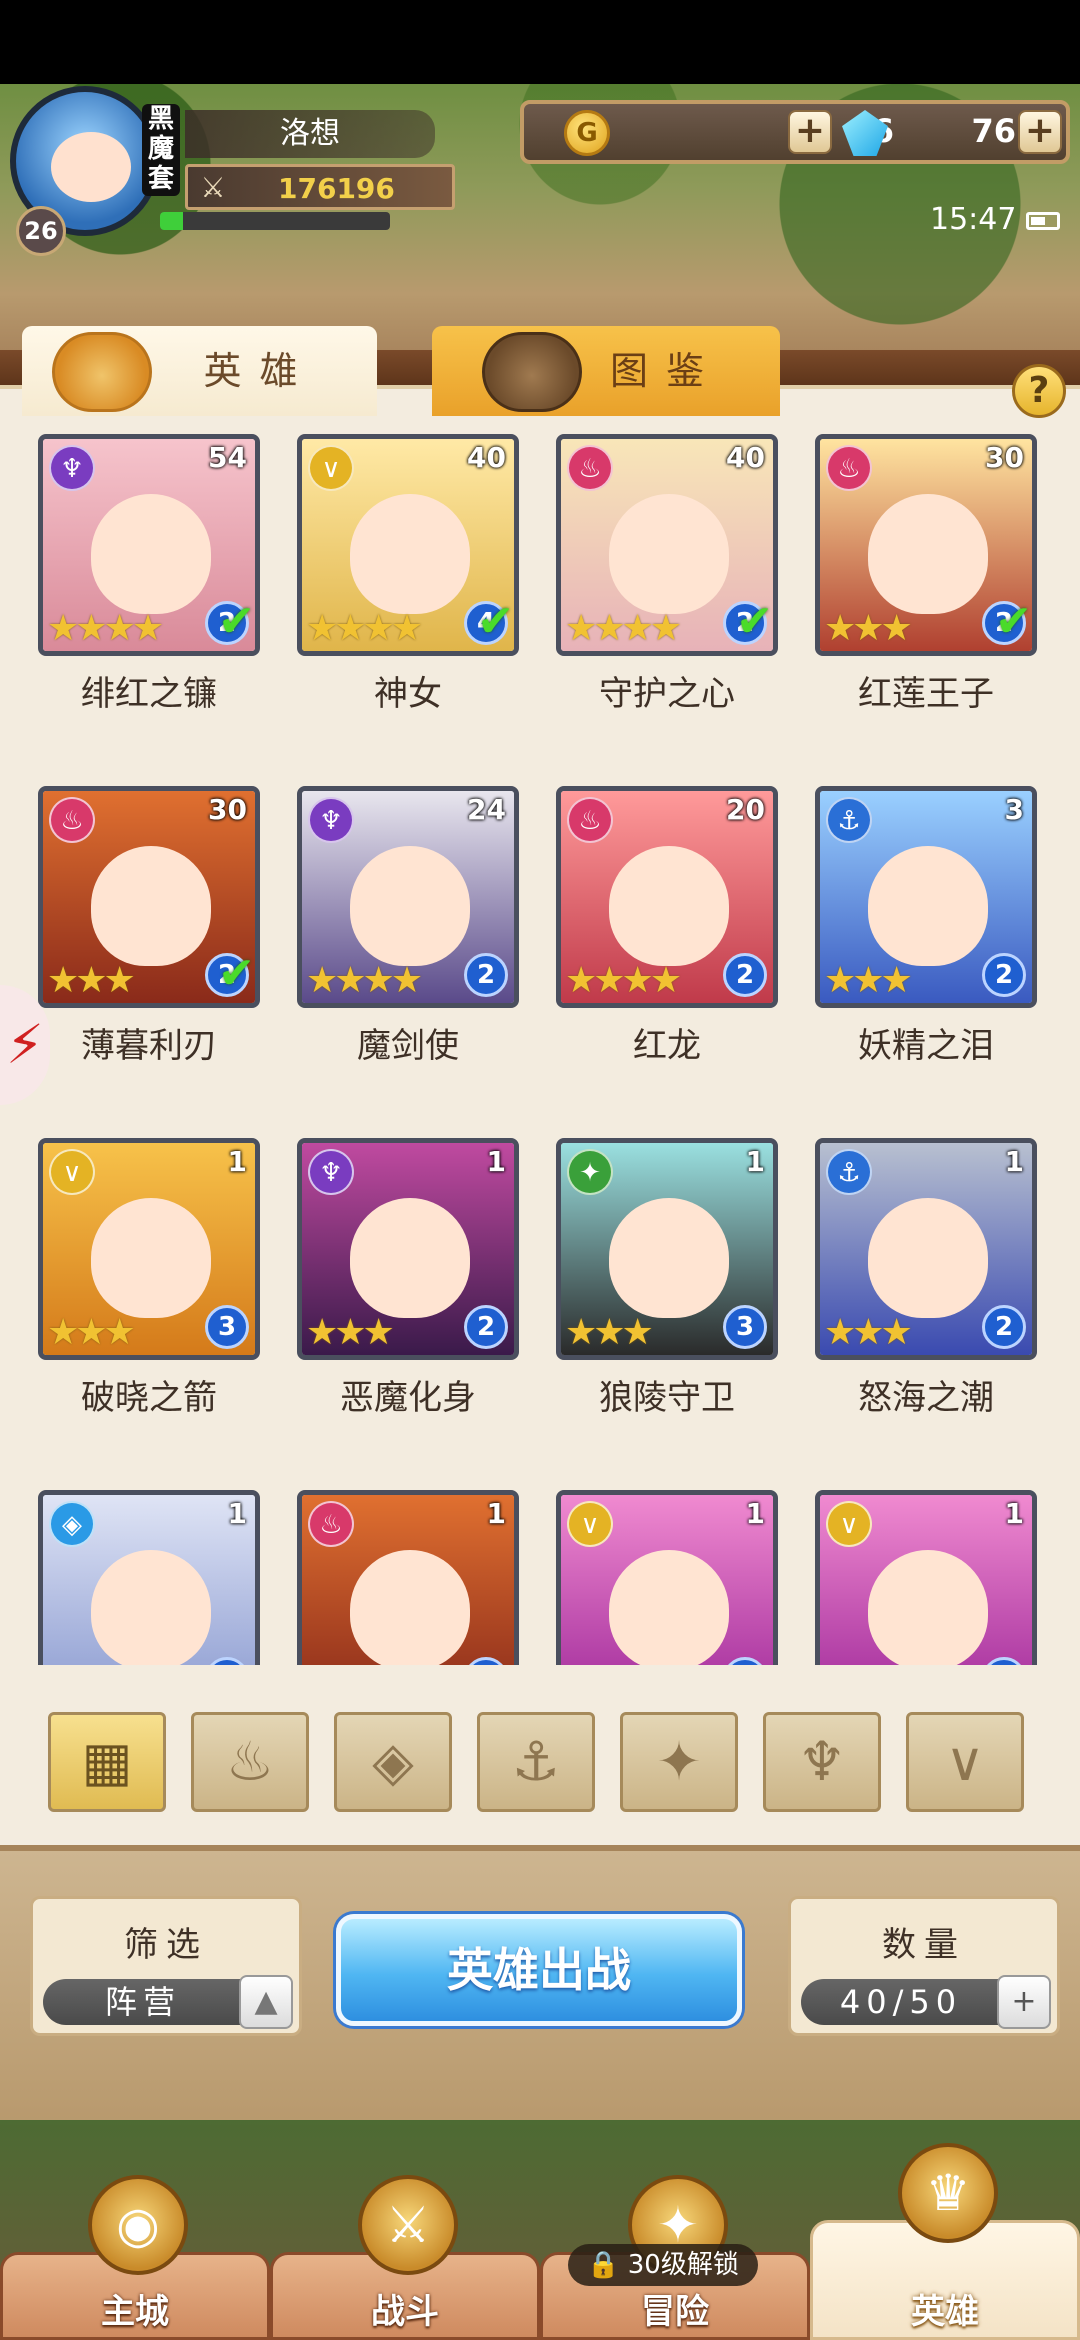  What do you see at coordinates (745, 457) in the screenshot?
I see `hero-level: 40` at bounding box center [745, 457].